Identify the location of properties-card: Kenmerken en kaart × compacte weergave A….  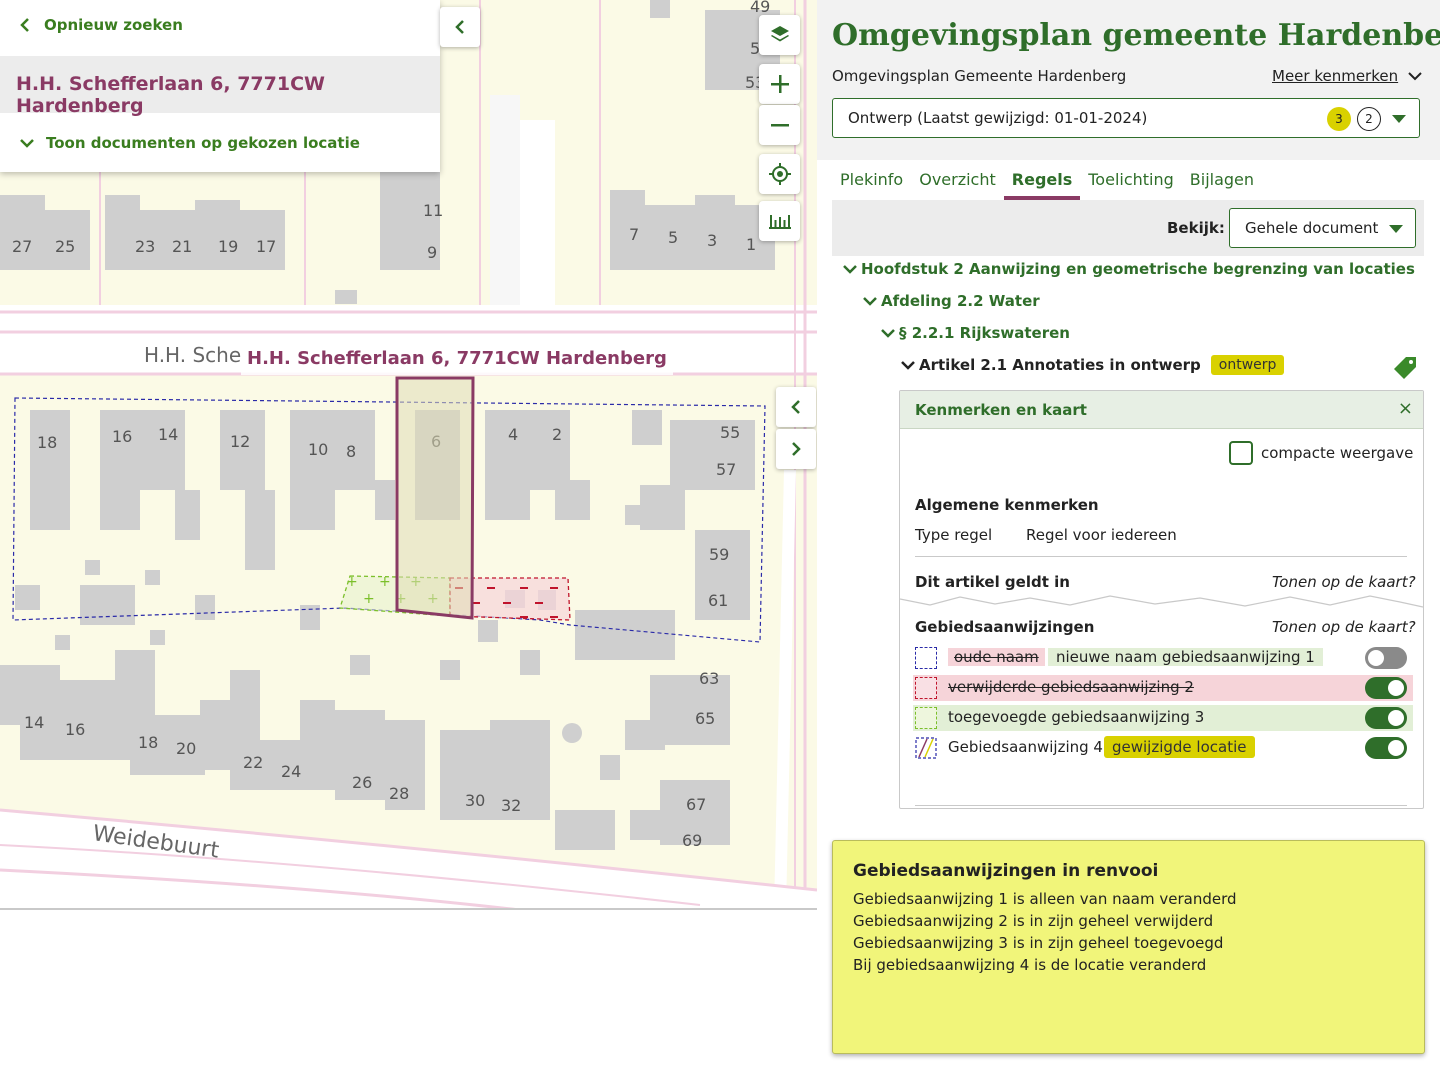
(1161, 599).